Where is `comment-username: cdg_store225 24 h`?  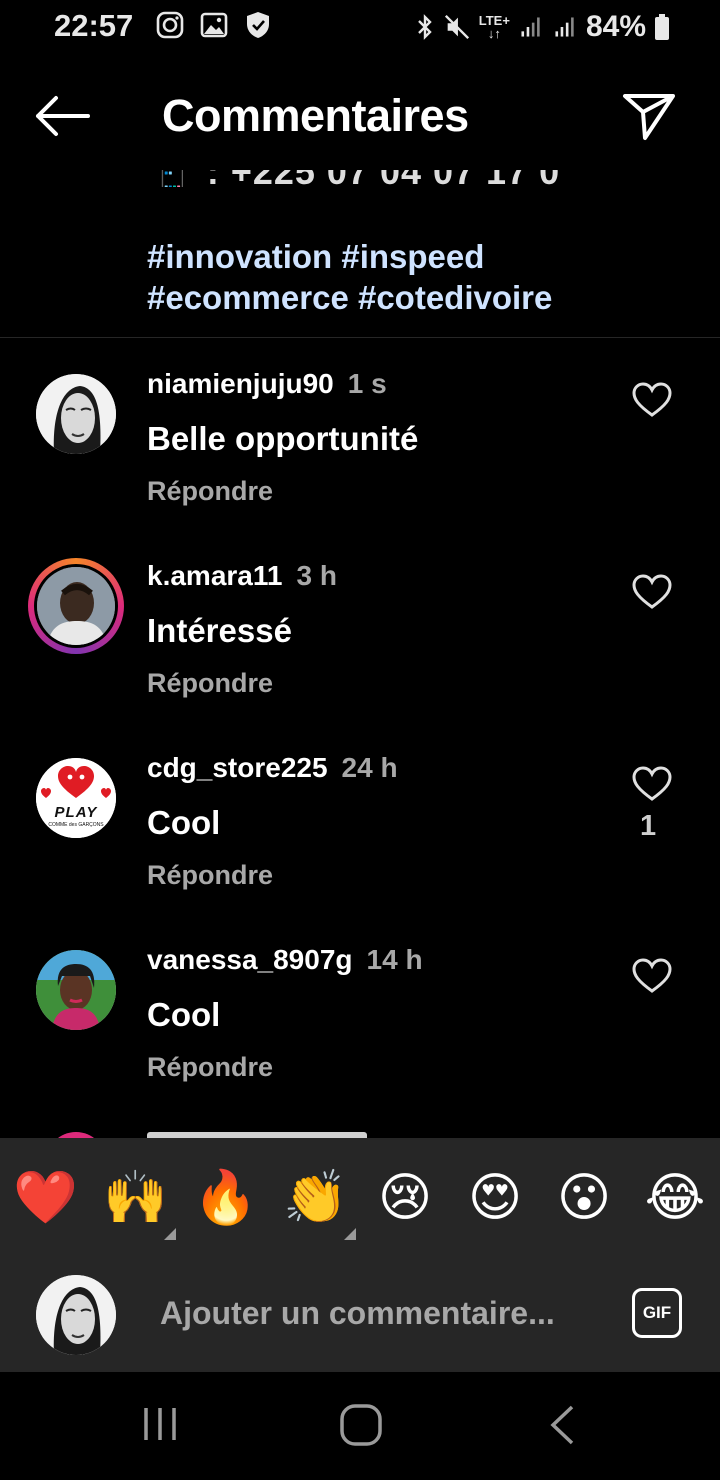
comment-username: cdg_store225 24 h is located at coordinates (272, 768).